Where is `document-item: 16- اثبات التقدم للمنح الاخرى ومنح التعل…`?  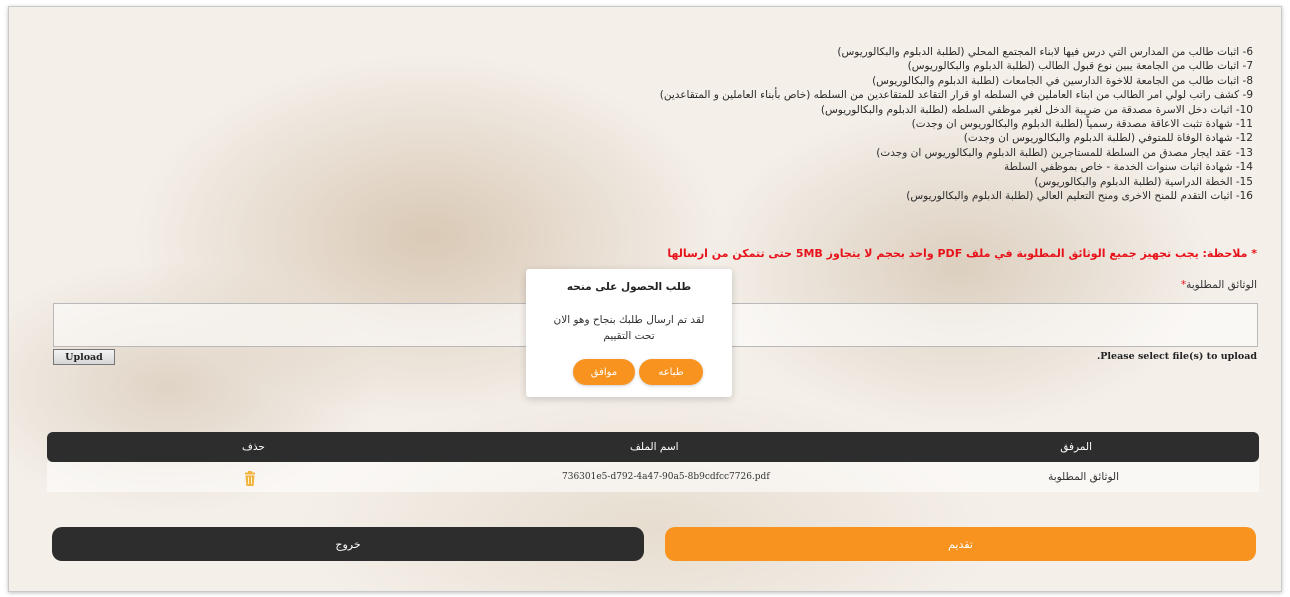
document-item: 16- اثبات التقدم للمنح الاخرى ومنح التعل… is located at coordinates (1079, 196).